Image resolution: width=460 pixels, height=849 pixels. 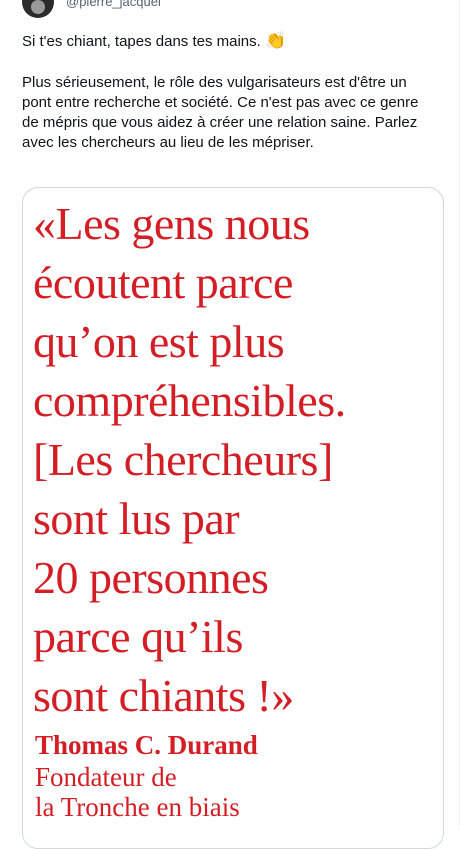 What do you see at coordinates (163, 695) in the screenshot?
I see `quote-line: sont chiants !»` at bounding box center [163, 695].